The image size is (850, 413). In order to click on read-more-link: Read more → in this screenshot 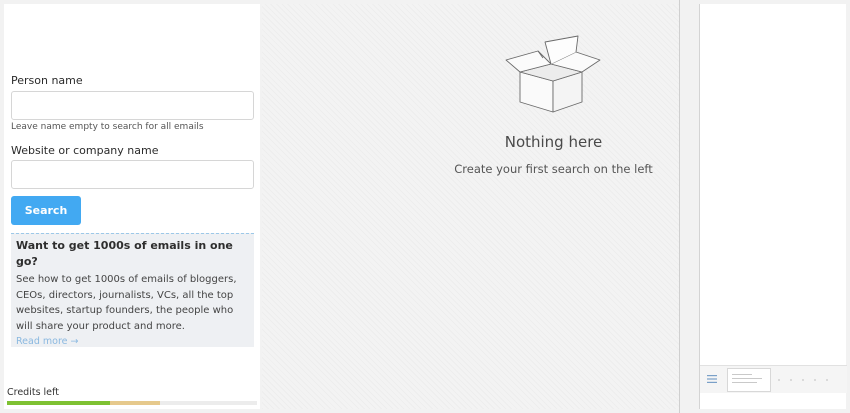, I will do `click(132, 342)`.